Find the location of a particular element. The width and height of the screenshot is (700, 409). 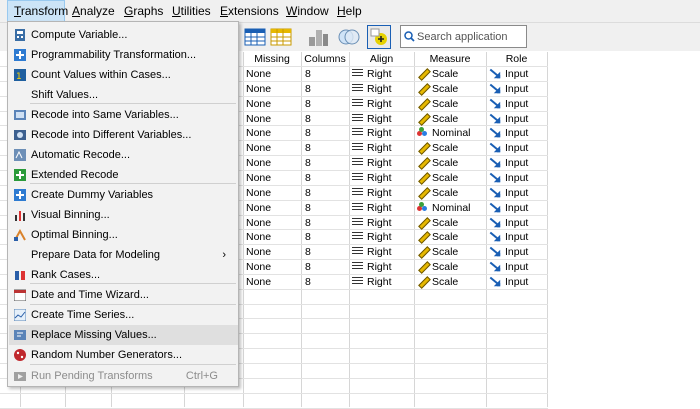

column-header-missing: Missing is located at coordinates (272, 59).